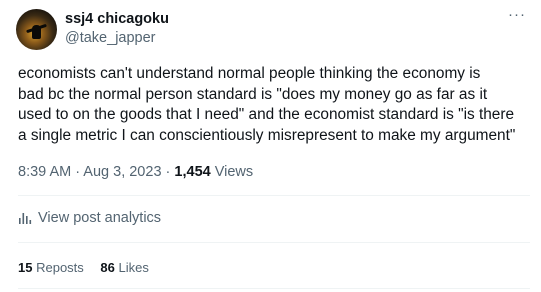  Describe the element at coordinates (25, 267) in the screenshot. I see `reposts-count: 15` at that location.